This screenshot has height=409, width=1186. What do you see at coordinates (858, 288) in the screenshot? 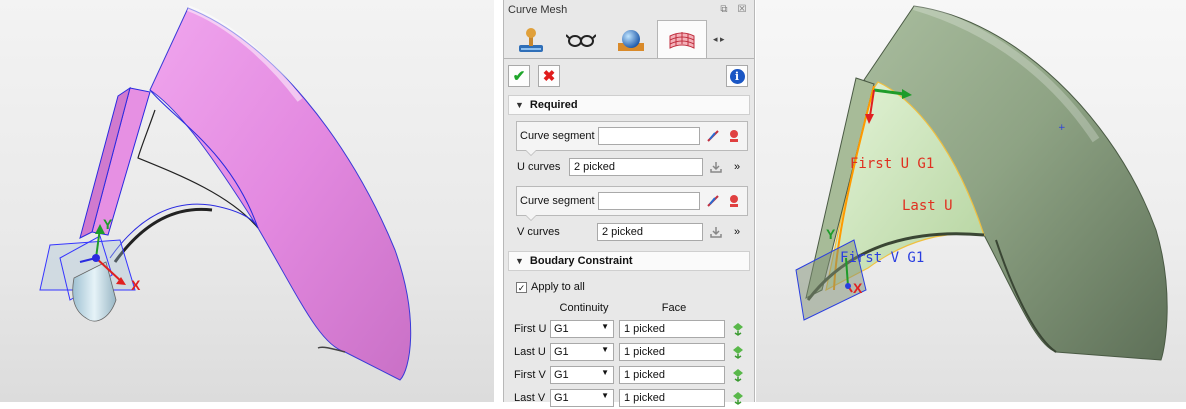
I see `right-axis-x-label: X` at bounding box center [858, 288].